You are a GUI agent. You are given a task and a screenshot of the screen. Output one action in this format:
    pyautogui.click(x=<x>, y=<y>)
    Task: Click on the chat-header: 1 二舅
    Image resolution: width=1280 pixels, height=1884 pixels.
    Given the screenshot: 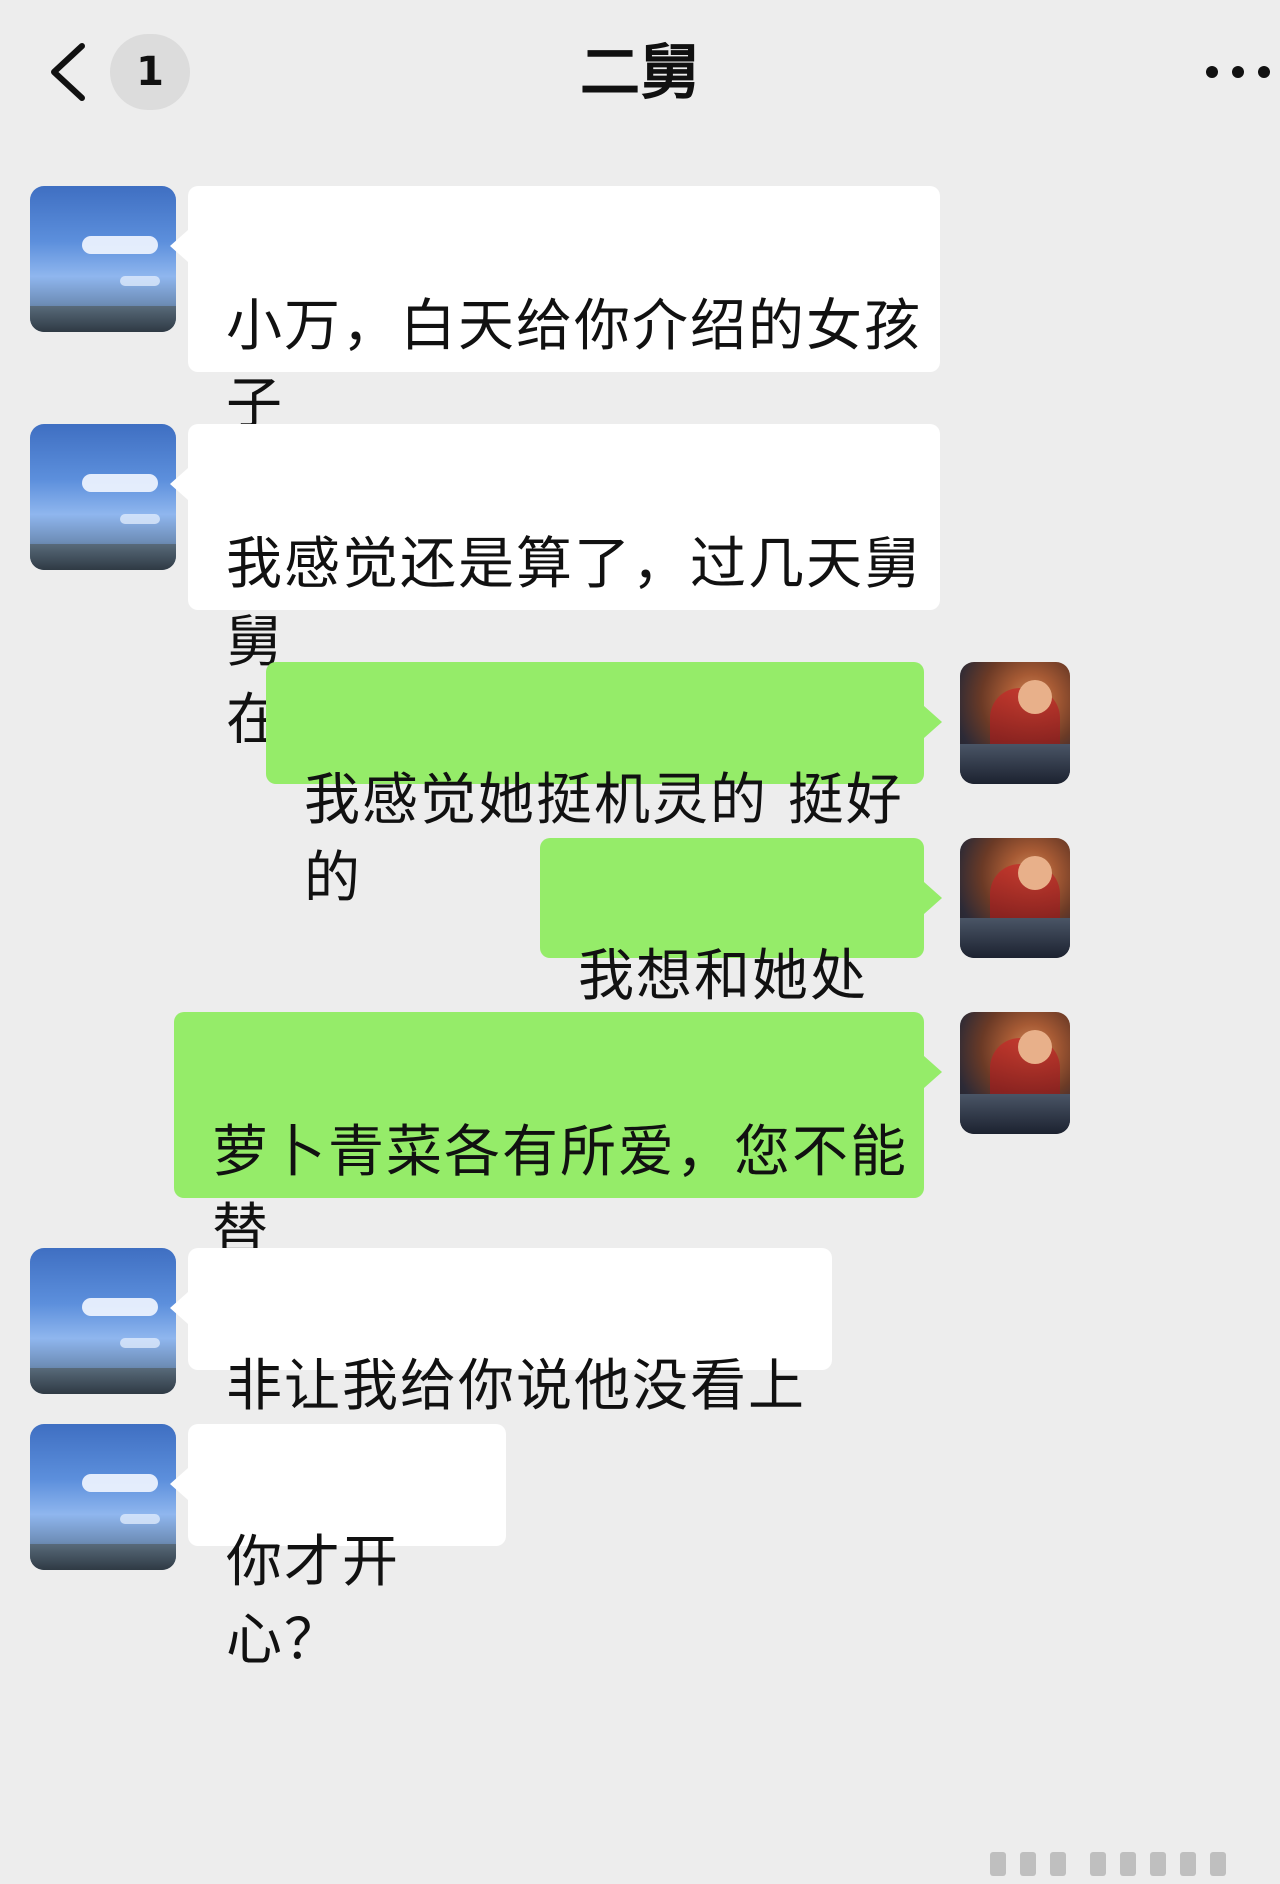 What is the action you would take?
    pyautogui.click(x=640, y=75)
    